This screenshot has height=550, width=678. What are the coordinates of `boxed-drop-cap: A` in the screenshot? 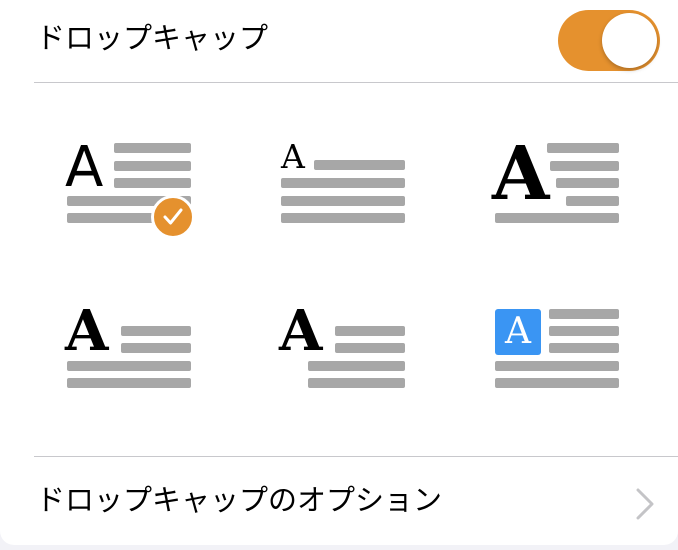 It's located at (518, 332).